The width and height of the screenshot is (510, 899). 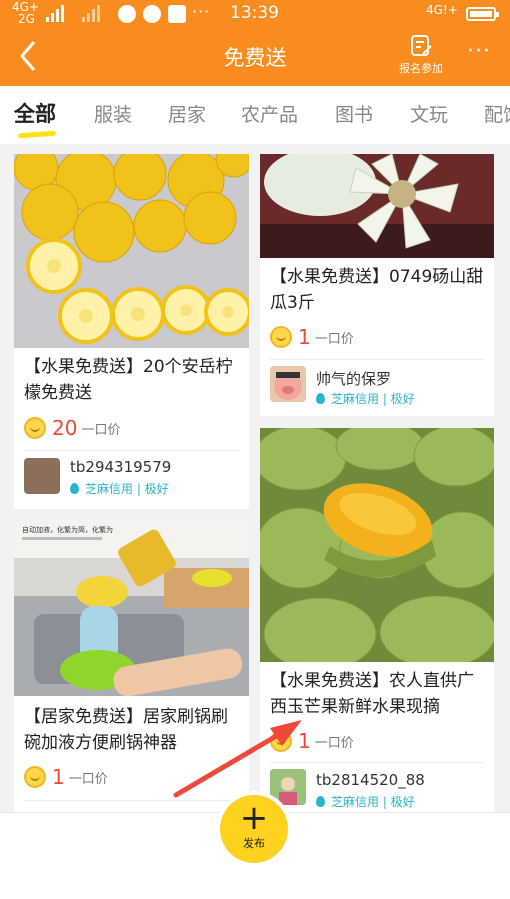 What do you see at coordinates (421, 45) in the screenshot?
I see `edit-form-icon` at bounding box center [421, 45].